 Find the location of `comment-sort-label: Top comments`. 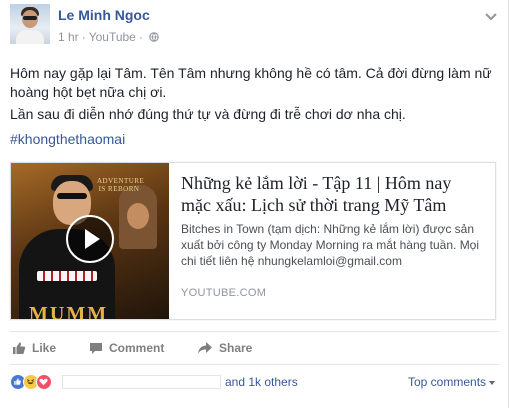

comment-sort-label: Top comments is located at coordinates (447, 382).